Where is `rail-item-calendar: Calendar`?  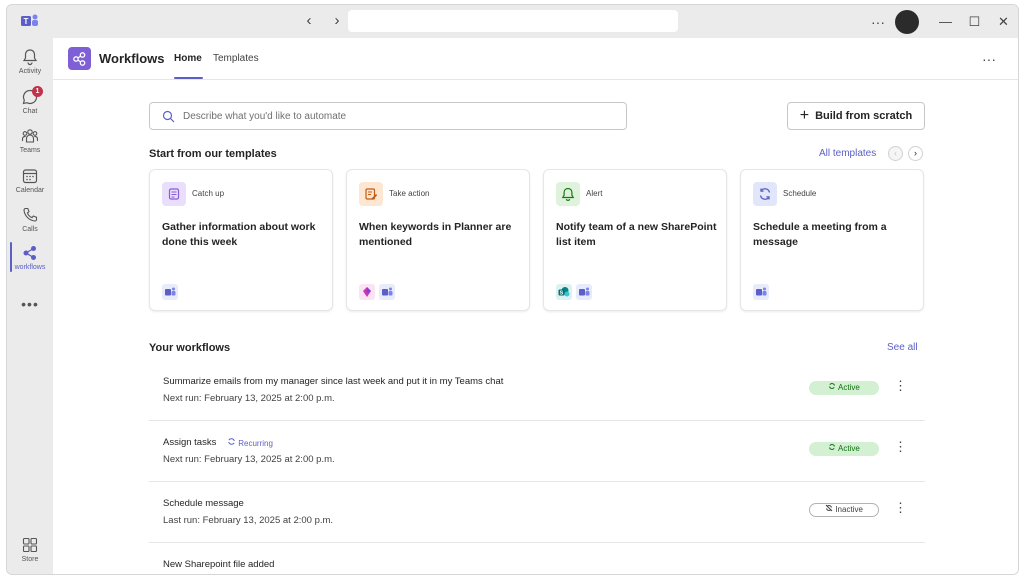
rail-item-calendar: Calendar is located at coordinates (30, 185).